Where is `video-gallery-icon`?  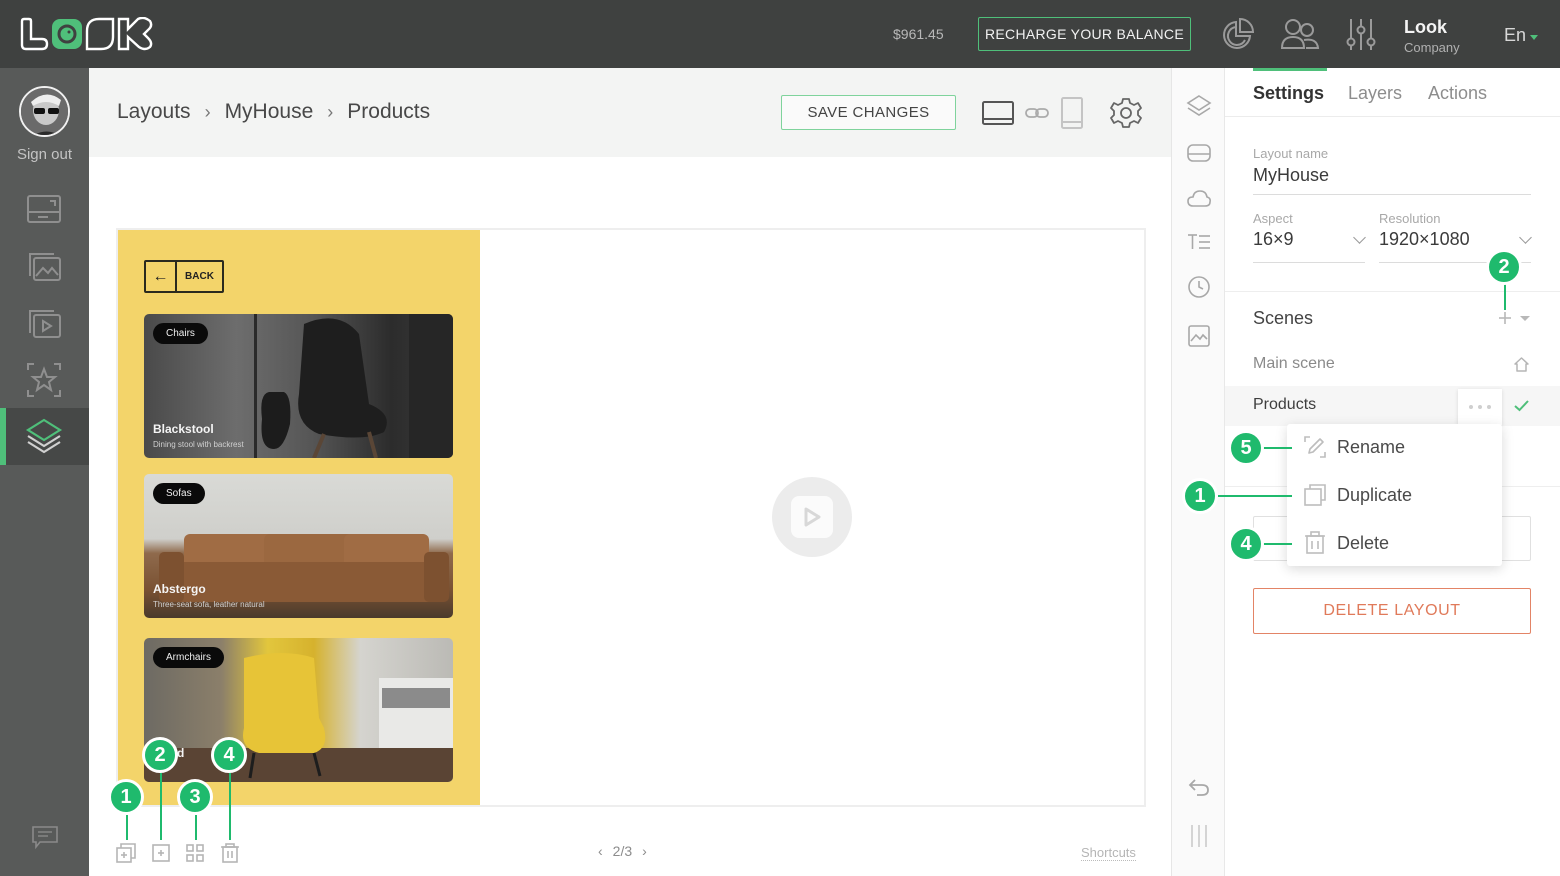
video-gallery-icon is located at coordinates (44, 323).